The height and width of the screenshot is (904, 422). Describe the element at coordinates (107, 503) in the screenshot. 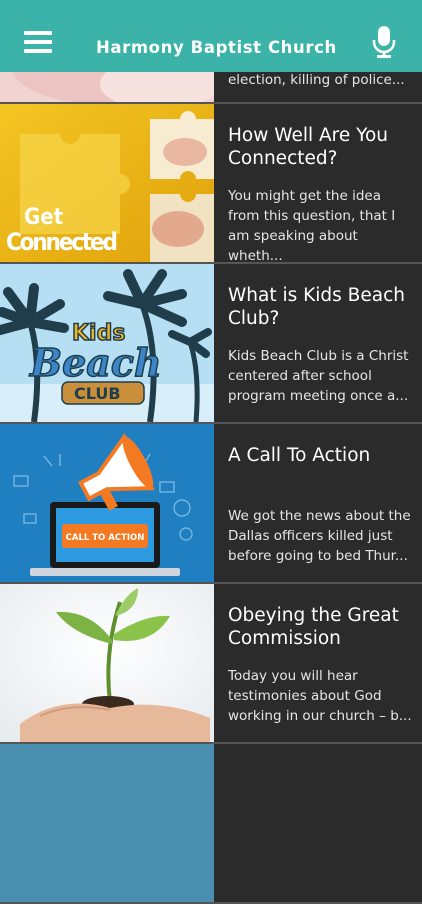

I see `post-thumbnail: CALL TO ACTION` at that location.